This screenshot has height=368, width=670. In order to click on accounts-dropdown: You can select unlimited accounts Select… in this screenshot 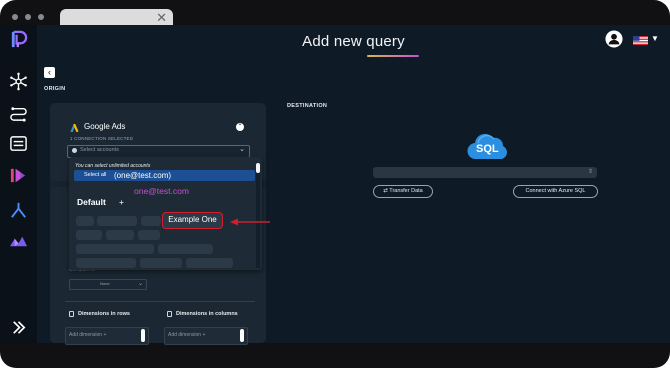, I will do `click(165, 213)`.